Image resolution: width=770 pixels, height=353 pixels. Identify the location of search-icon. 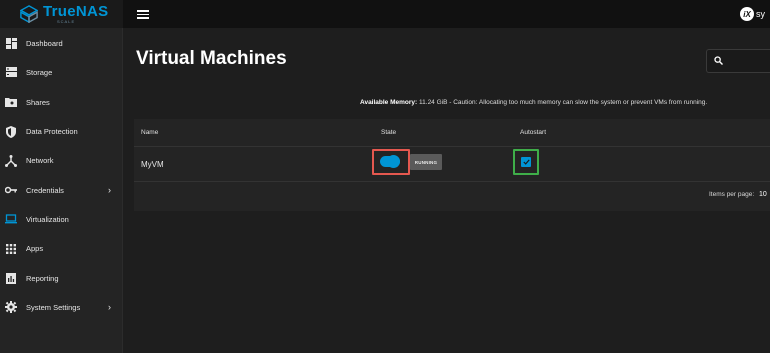
(718, 60).